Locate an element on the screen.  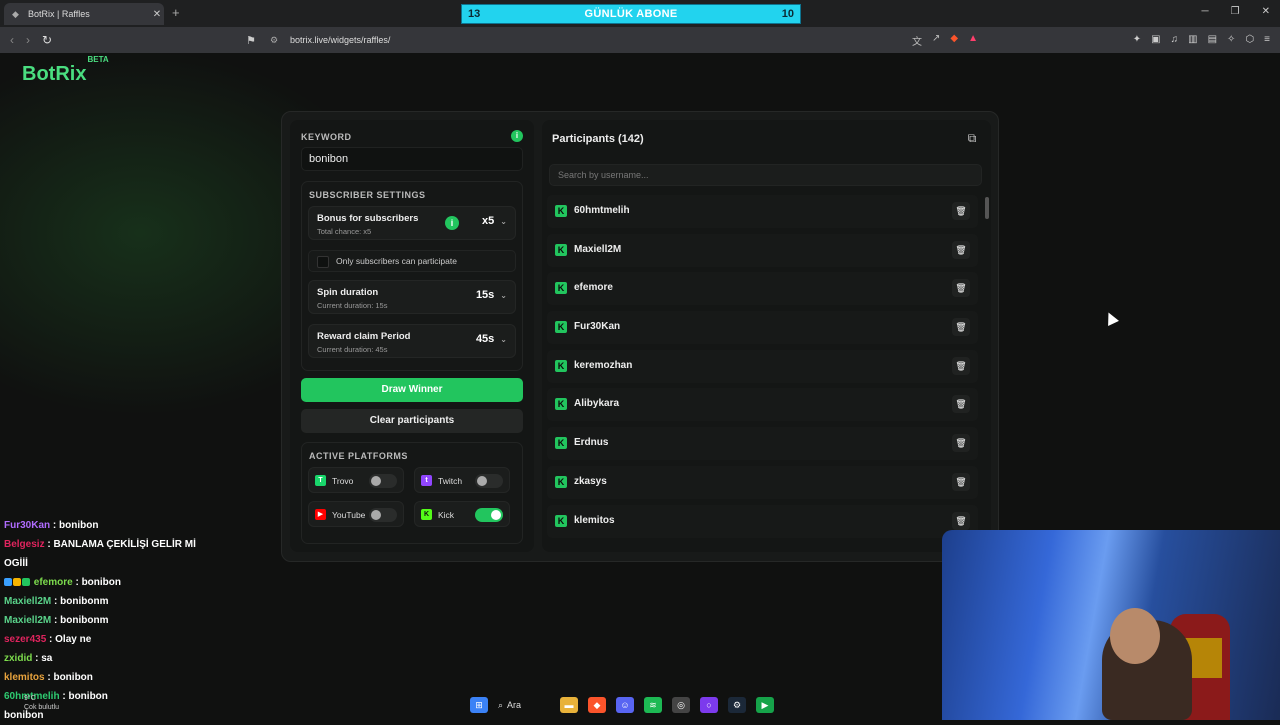
participant-name: Erdnus is located at coordinates (591, 443).